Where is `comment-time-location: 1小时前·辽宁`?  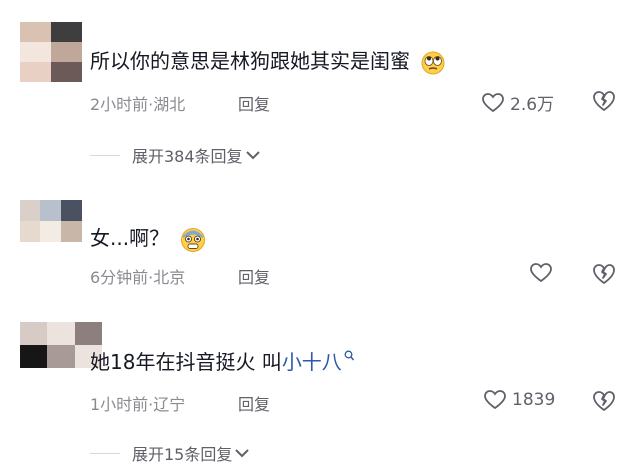 comment-time-location: 1小时前·辽宁 is located at coordinates (138, 404).